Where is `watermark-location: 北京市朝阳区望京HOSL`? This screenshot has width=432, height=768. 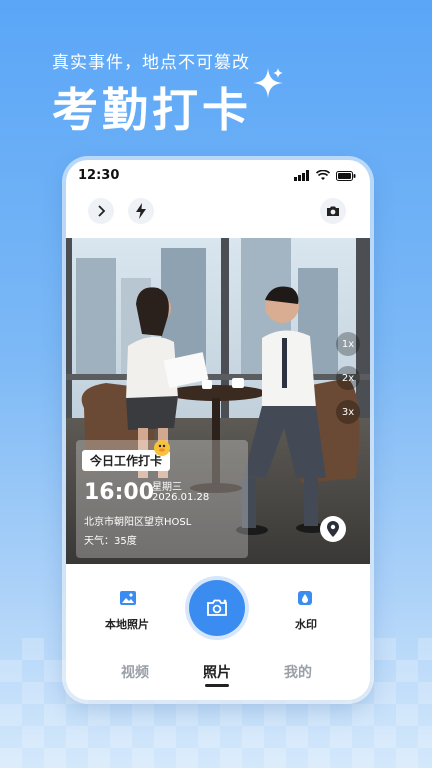
watermark-location: 北京市朝阳区望京HOSL is located at coordinates (138, 522).